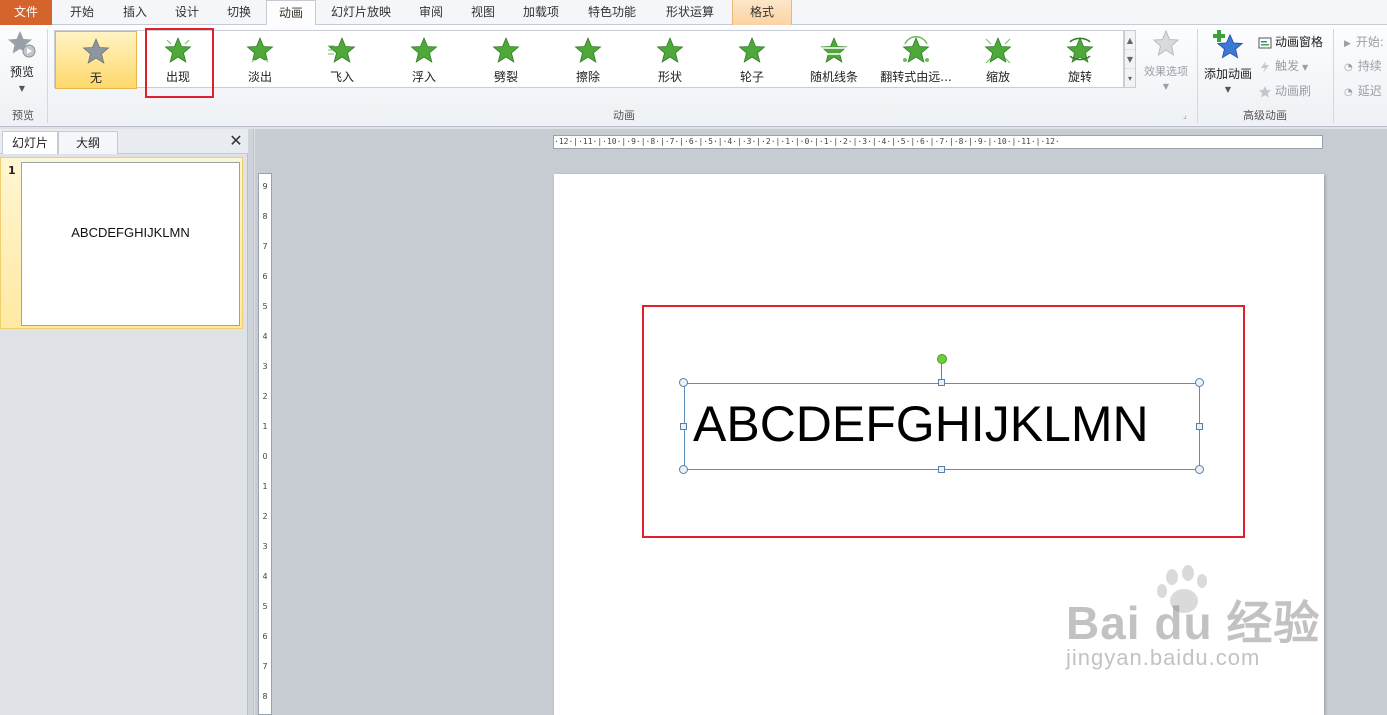 This screenshot has width=1387, height=715. Describe the element at coordinates (1079, 77) in the screenshot. I see `animation-label: 旋转` at that location.